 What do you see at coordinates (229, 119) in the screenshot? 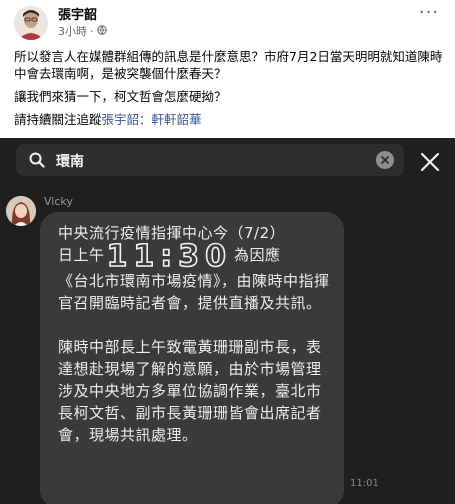
I see `post-paragraph-3: 請持續關注追蹤張宇韶：軒軒韶華` at bounding box center [229, 119].